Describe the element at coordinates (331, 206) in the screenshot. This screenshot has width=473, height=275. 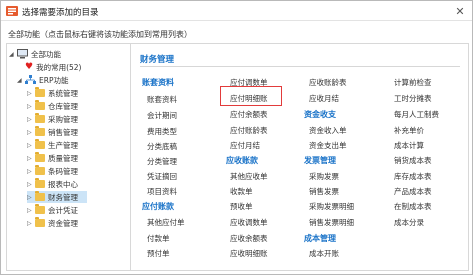
I see `function-item: 采购发票明细` at that location.